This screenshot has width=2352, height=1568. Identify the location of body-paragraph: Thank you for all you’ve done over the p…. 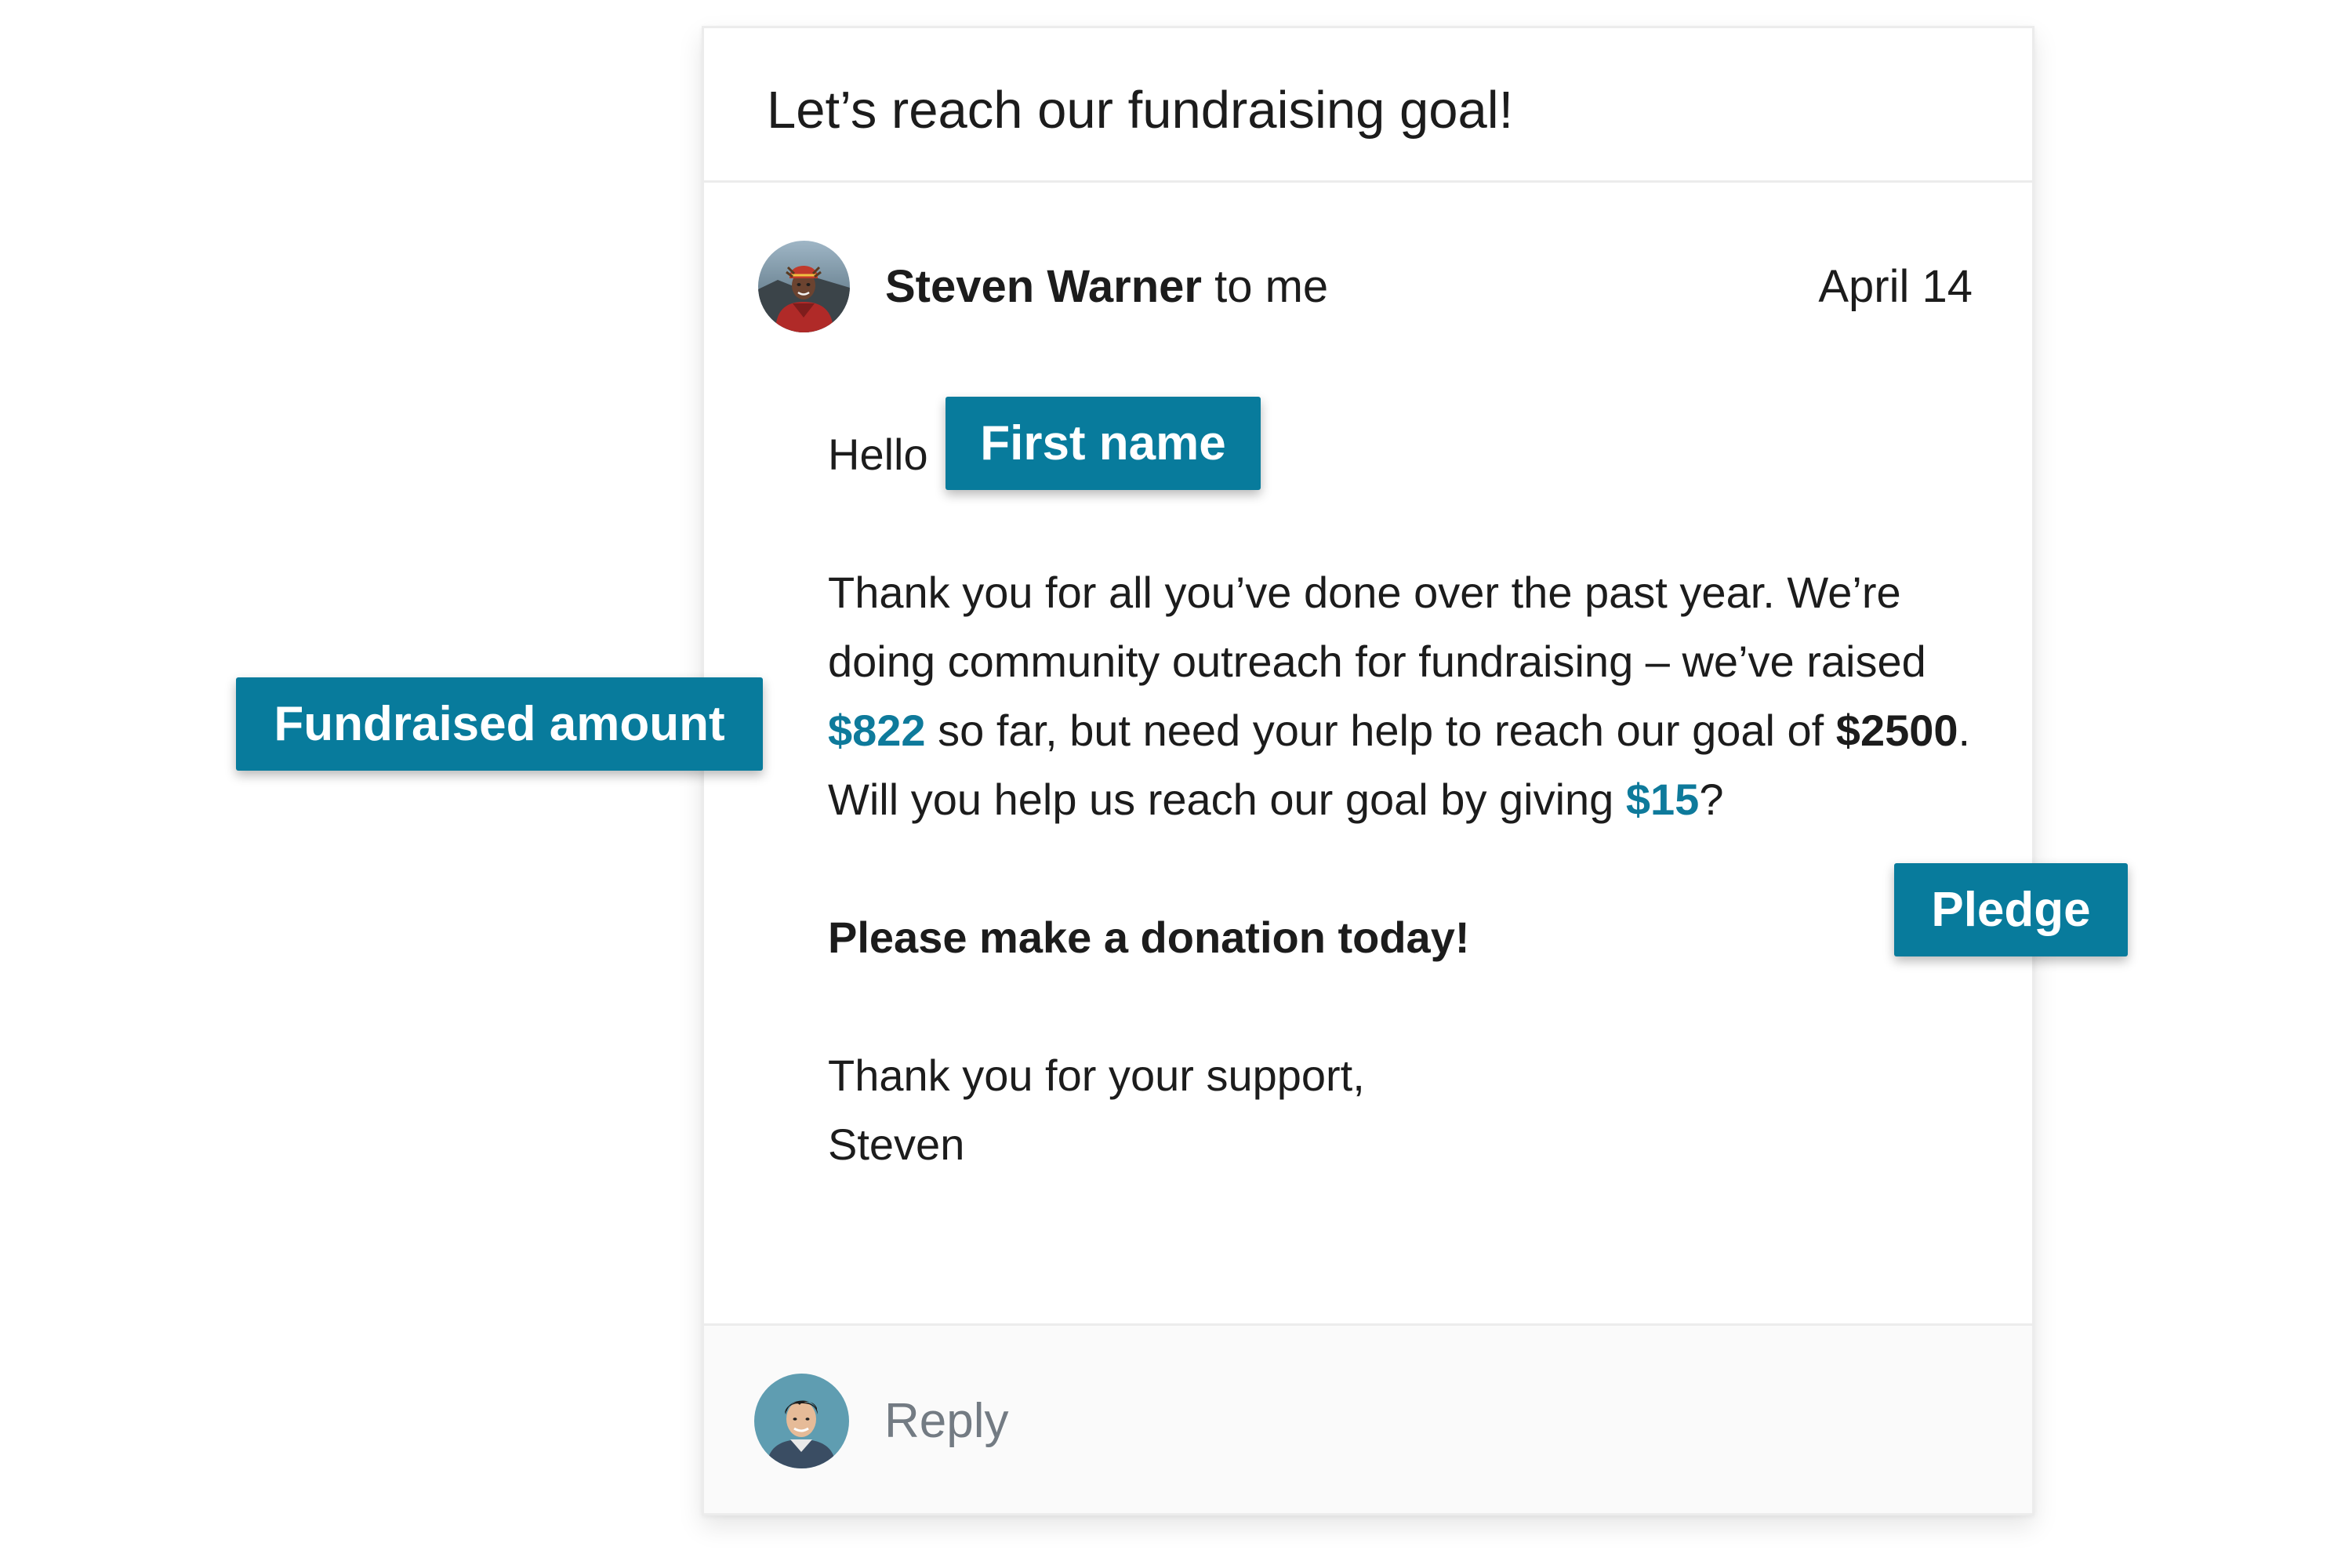
(1408, 696).